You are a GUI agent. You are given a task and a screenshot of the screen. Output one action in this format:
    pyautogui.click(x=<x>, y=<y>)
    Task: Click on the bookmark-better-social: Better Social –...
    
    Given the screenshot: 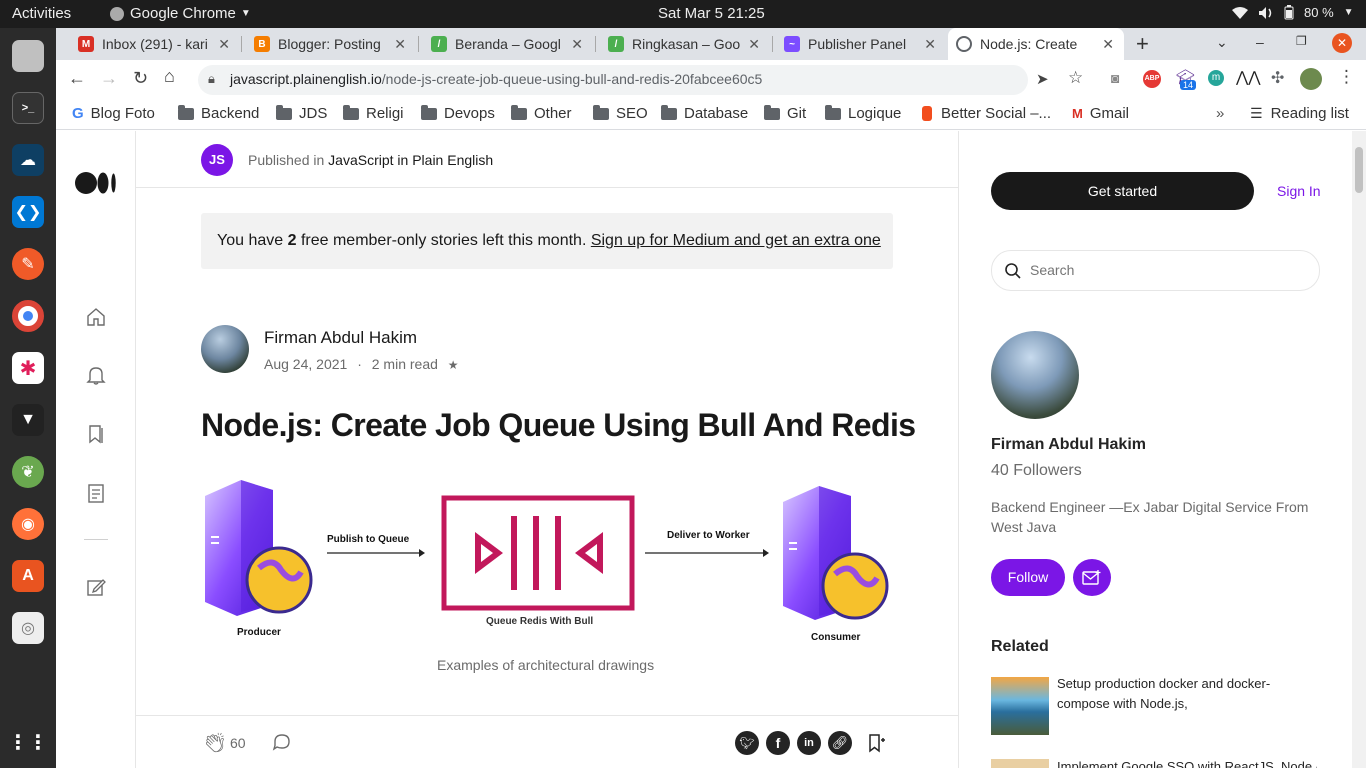 What is the action you would take?
    pyautogui.click(x=986, y=113)
    